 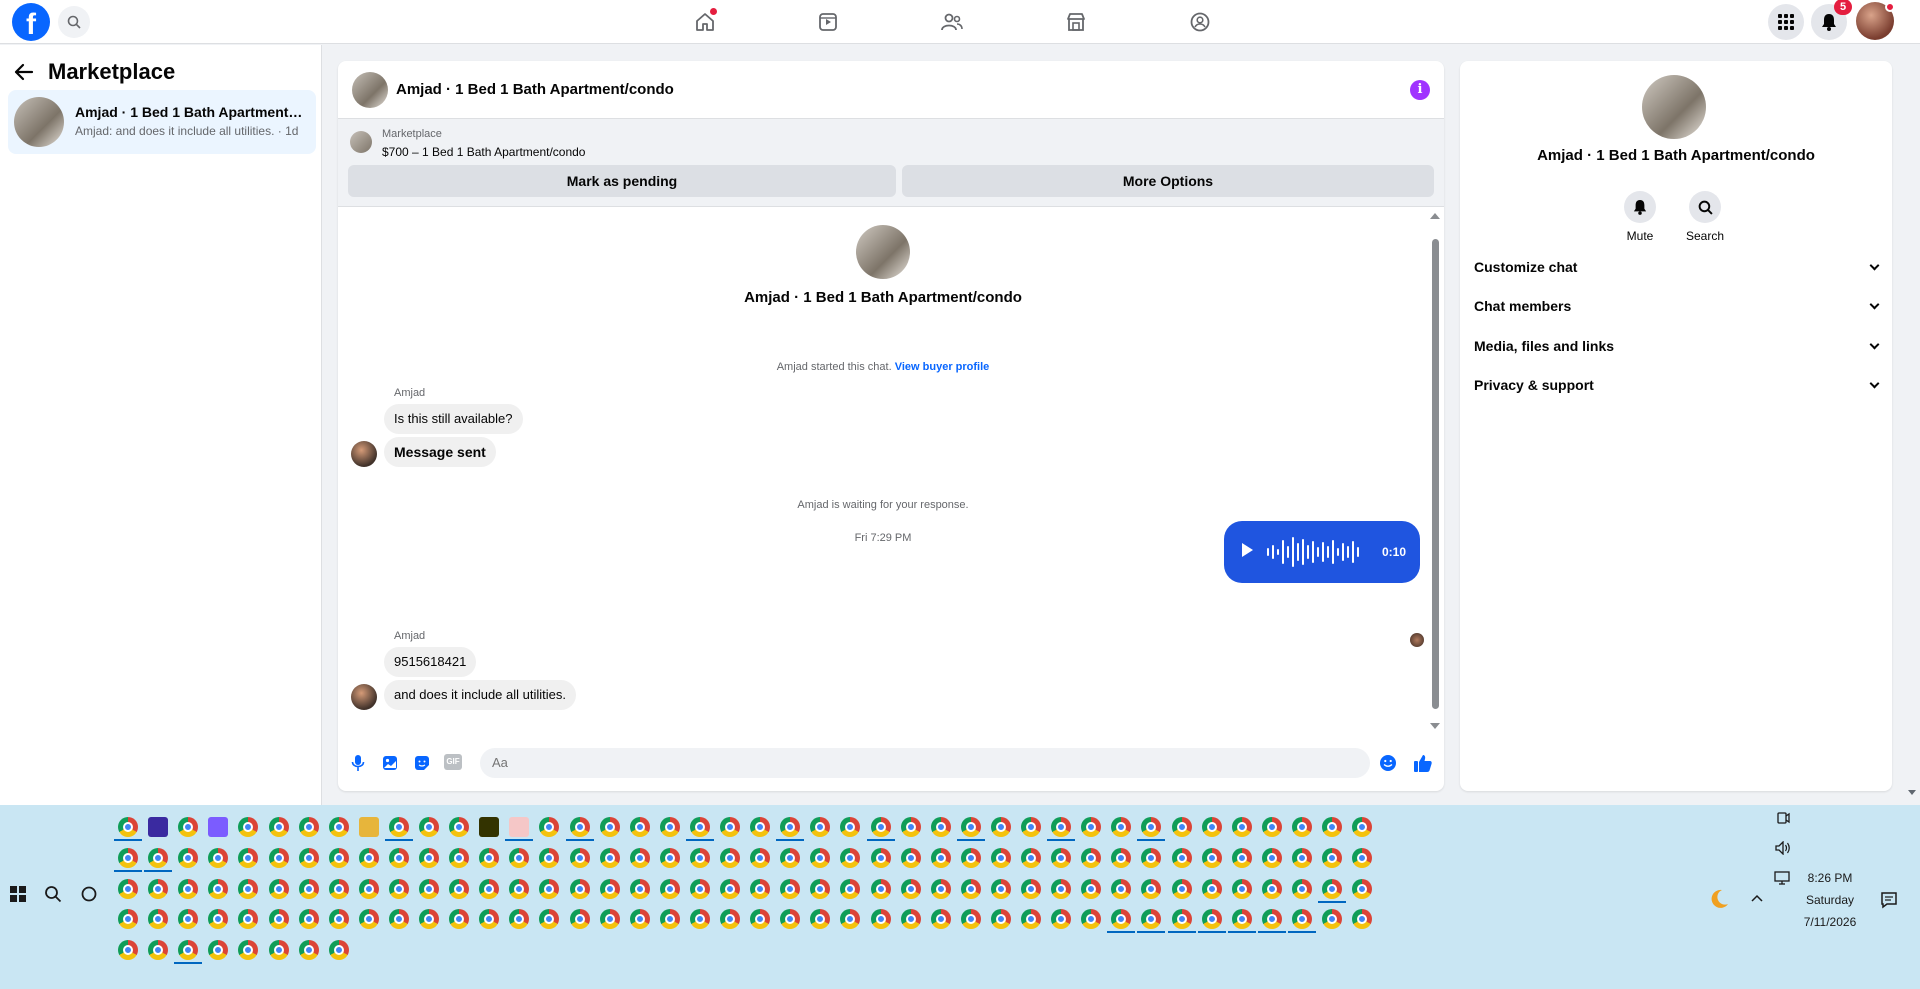 I want to click on nav-home, so click(x=705, y=22).